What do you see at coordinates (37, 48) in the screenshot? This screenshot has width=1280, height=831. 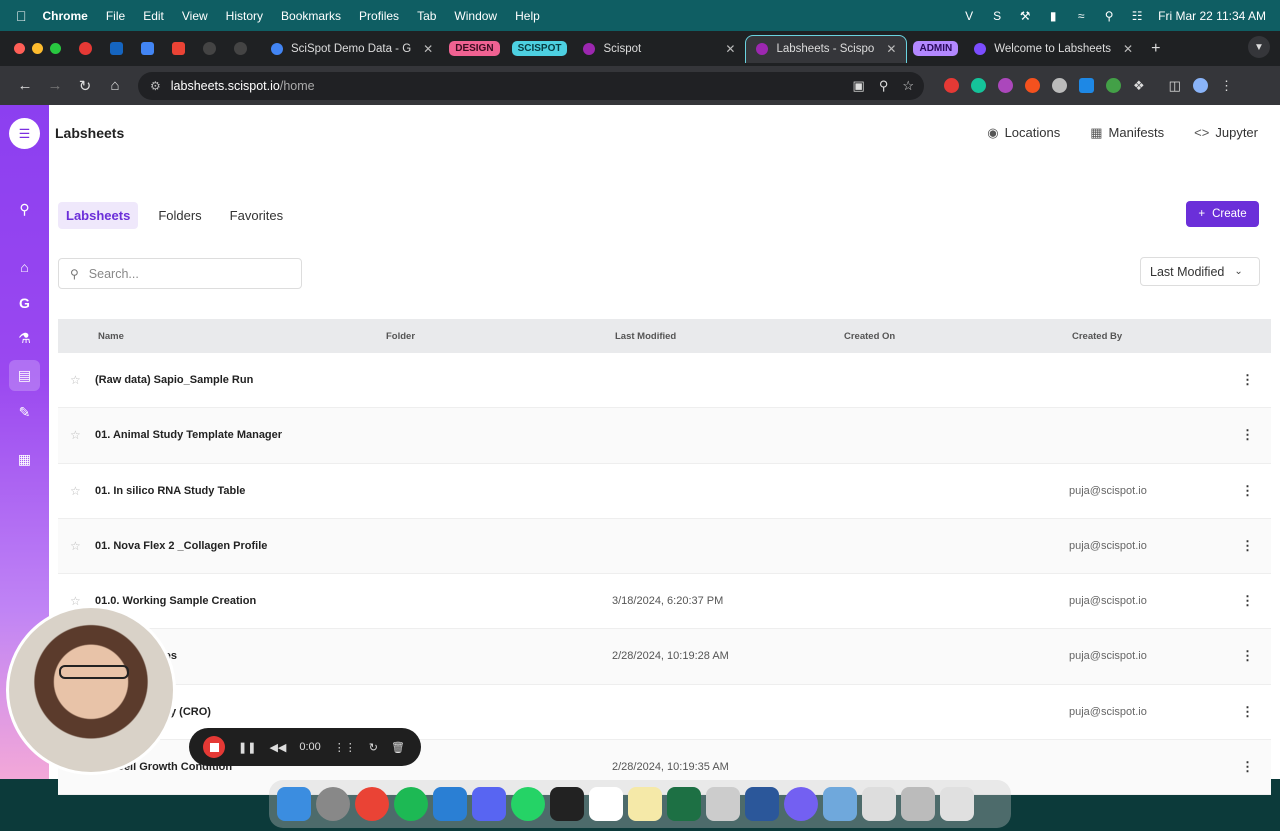 I see `minimize-window-button` at bounding box center [37, 48].